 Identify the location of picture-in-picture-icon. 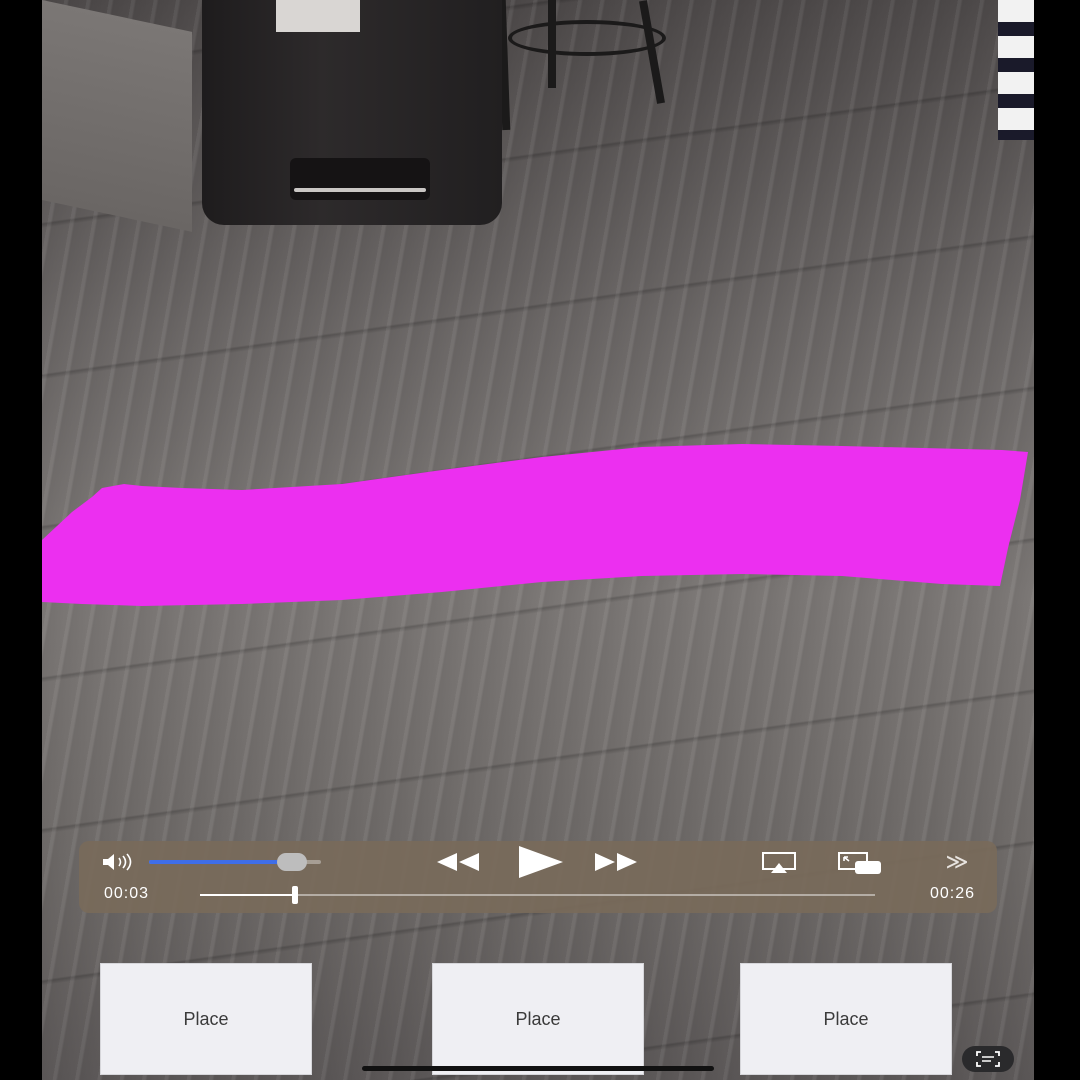
(859, 863).